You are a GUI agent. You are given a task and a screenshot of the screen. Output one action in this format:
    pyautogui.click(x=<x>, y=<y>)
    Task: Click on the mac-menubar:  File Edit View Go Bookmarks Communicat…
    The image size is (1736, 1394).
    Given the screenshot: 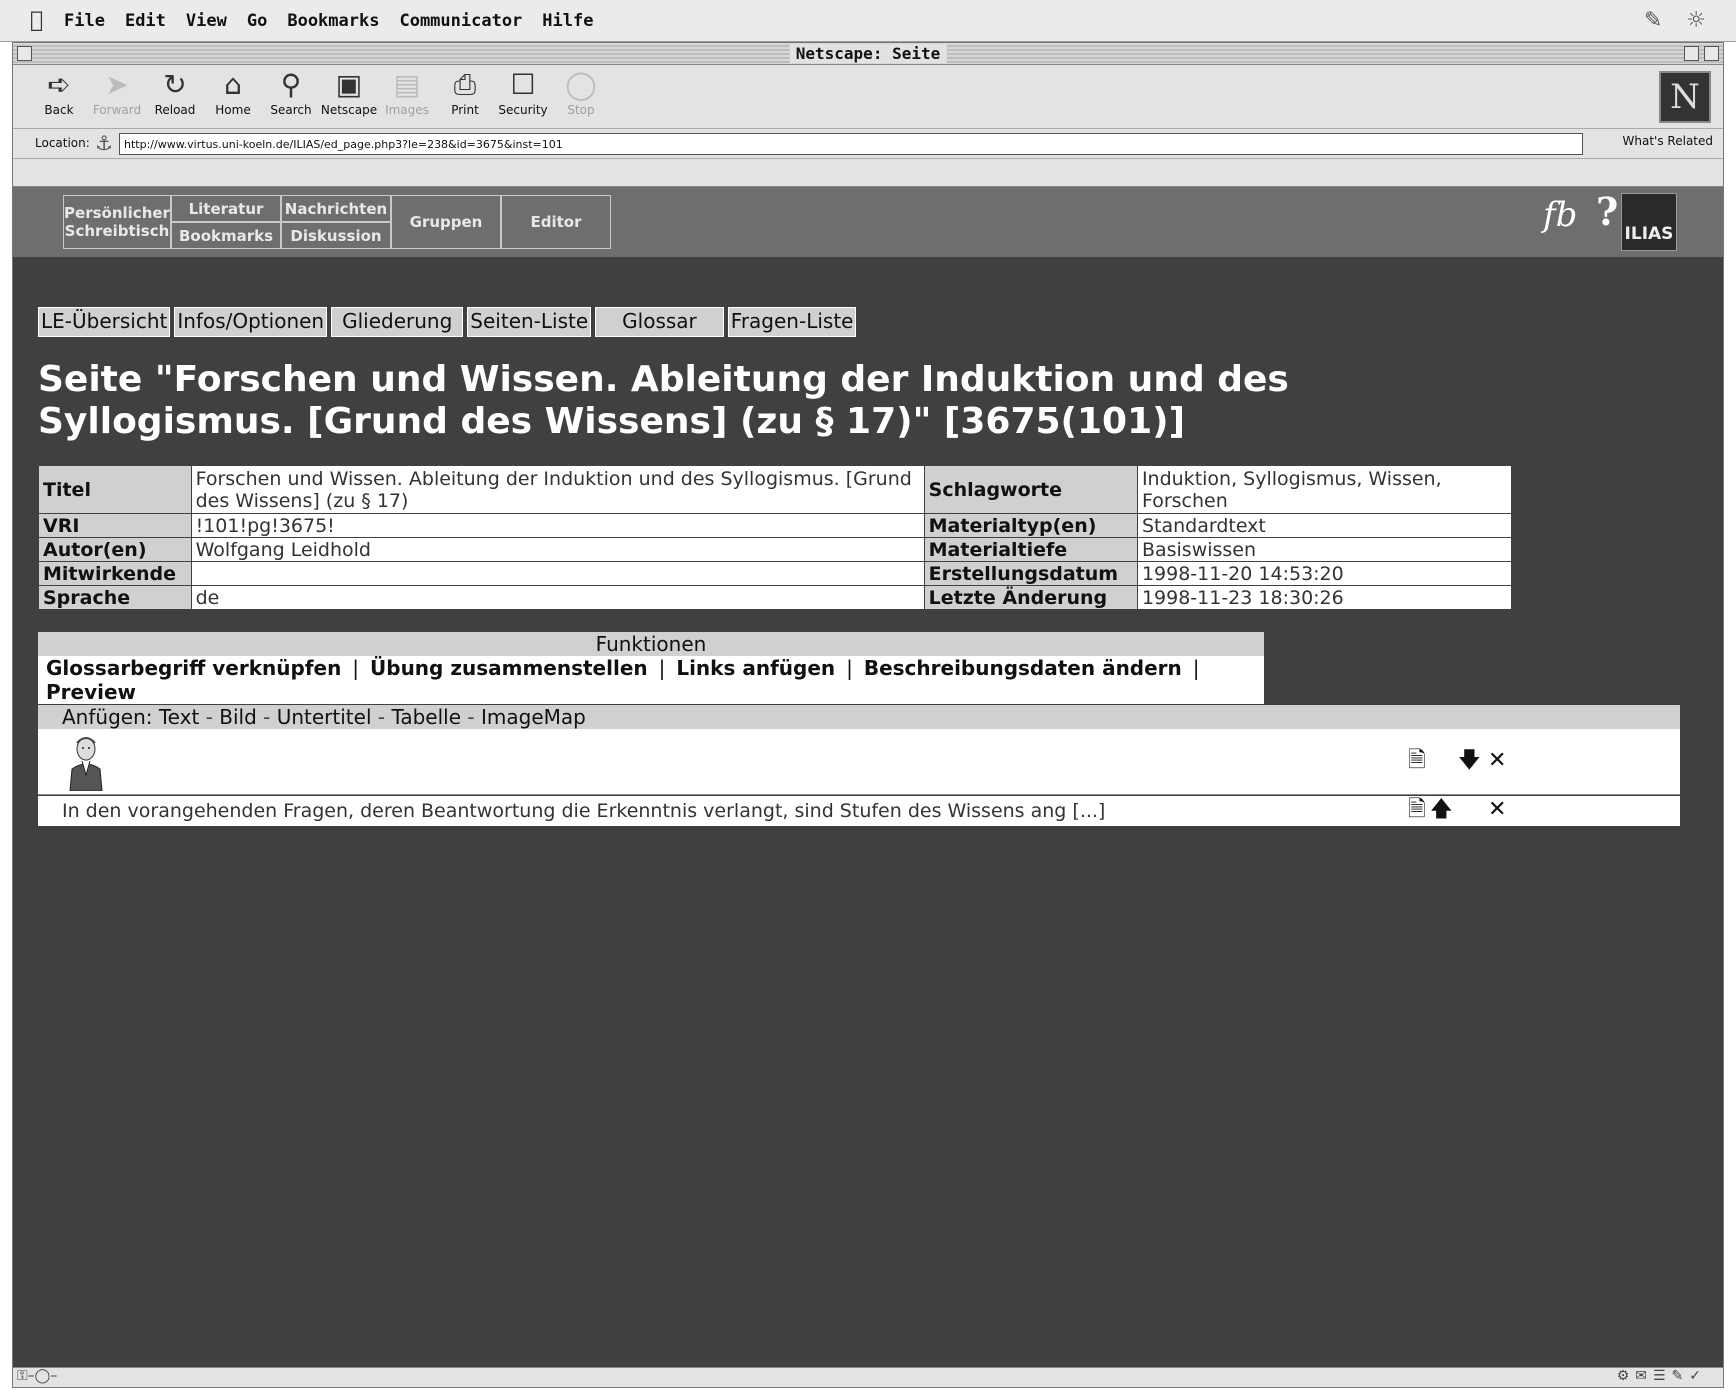 What is the action you would take?
    pyautogui.click(x=868, y=21)
    